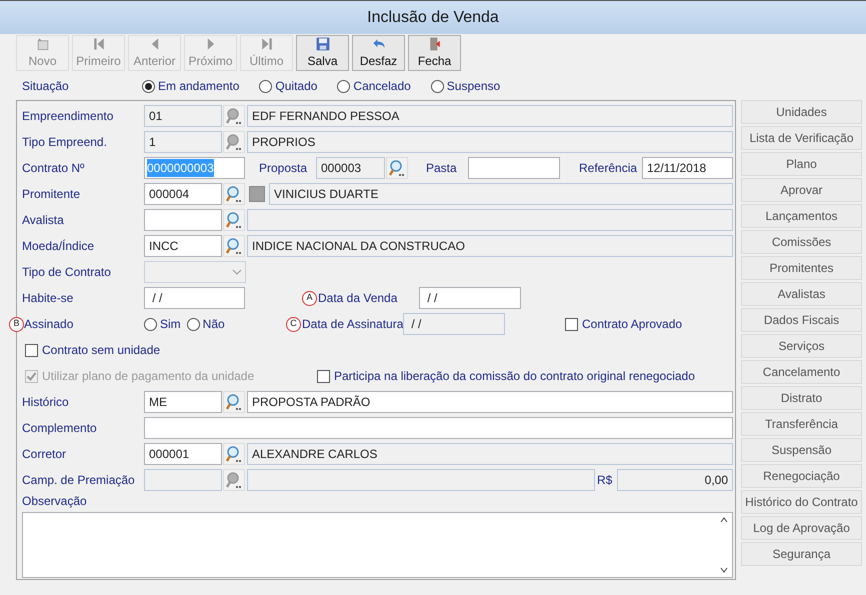  I want to click on side-button: Serviços, so click(801, 346).